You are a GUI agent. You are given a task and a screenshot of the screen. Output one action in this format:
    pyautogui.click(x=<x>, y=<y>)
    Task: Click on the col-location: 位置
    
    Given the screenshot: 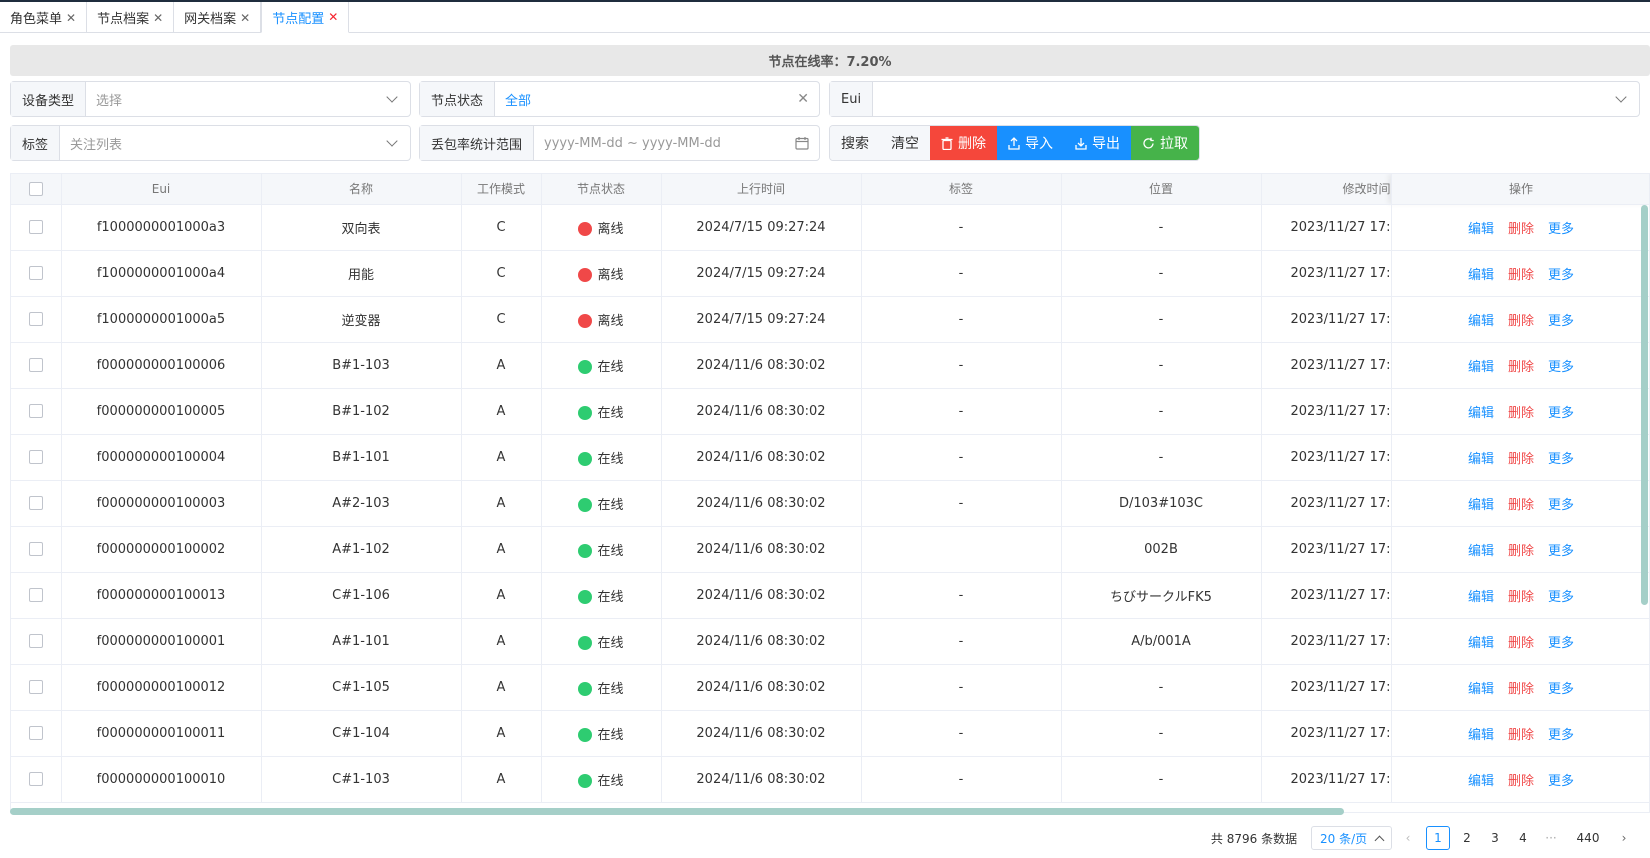 What is the action you would take?
    pyautogui.click(x=1161, y=189)
    